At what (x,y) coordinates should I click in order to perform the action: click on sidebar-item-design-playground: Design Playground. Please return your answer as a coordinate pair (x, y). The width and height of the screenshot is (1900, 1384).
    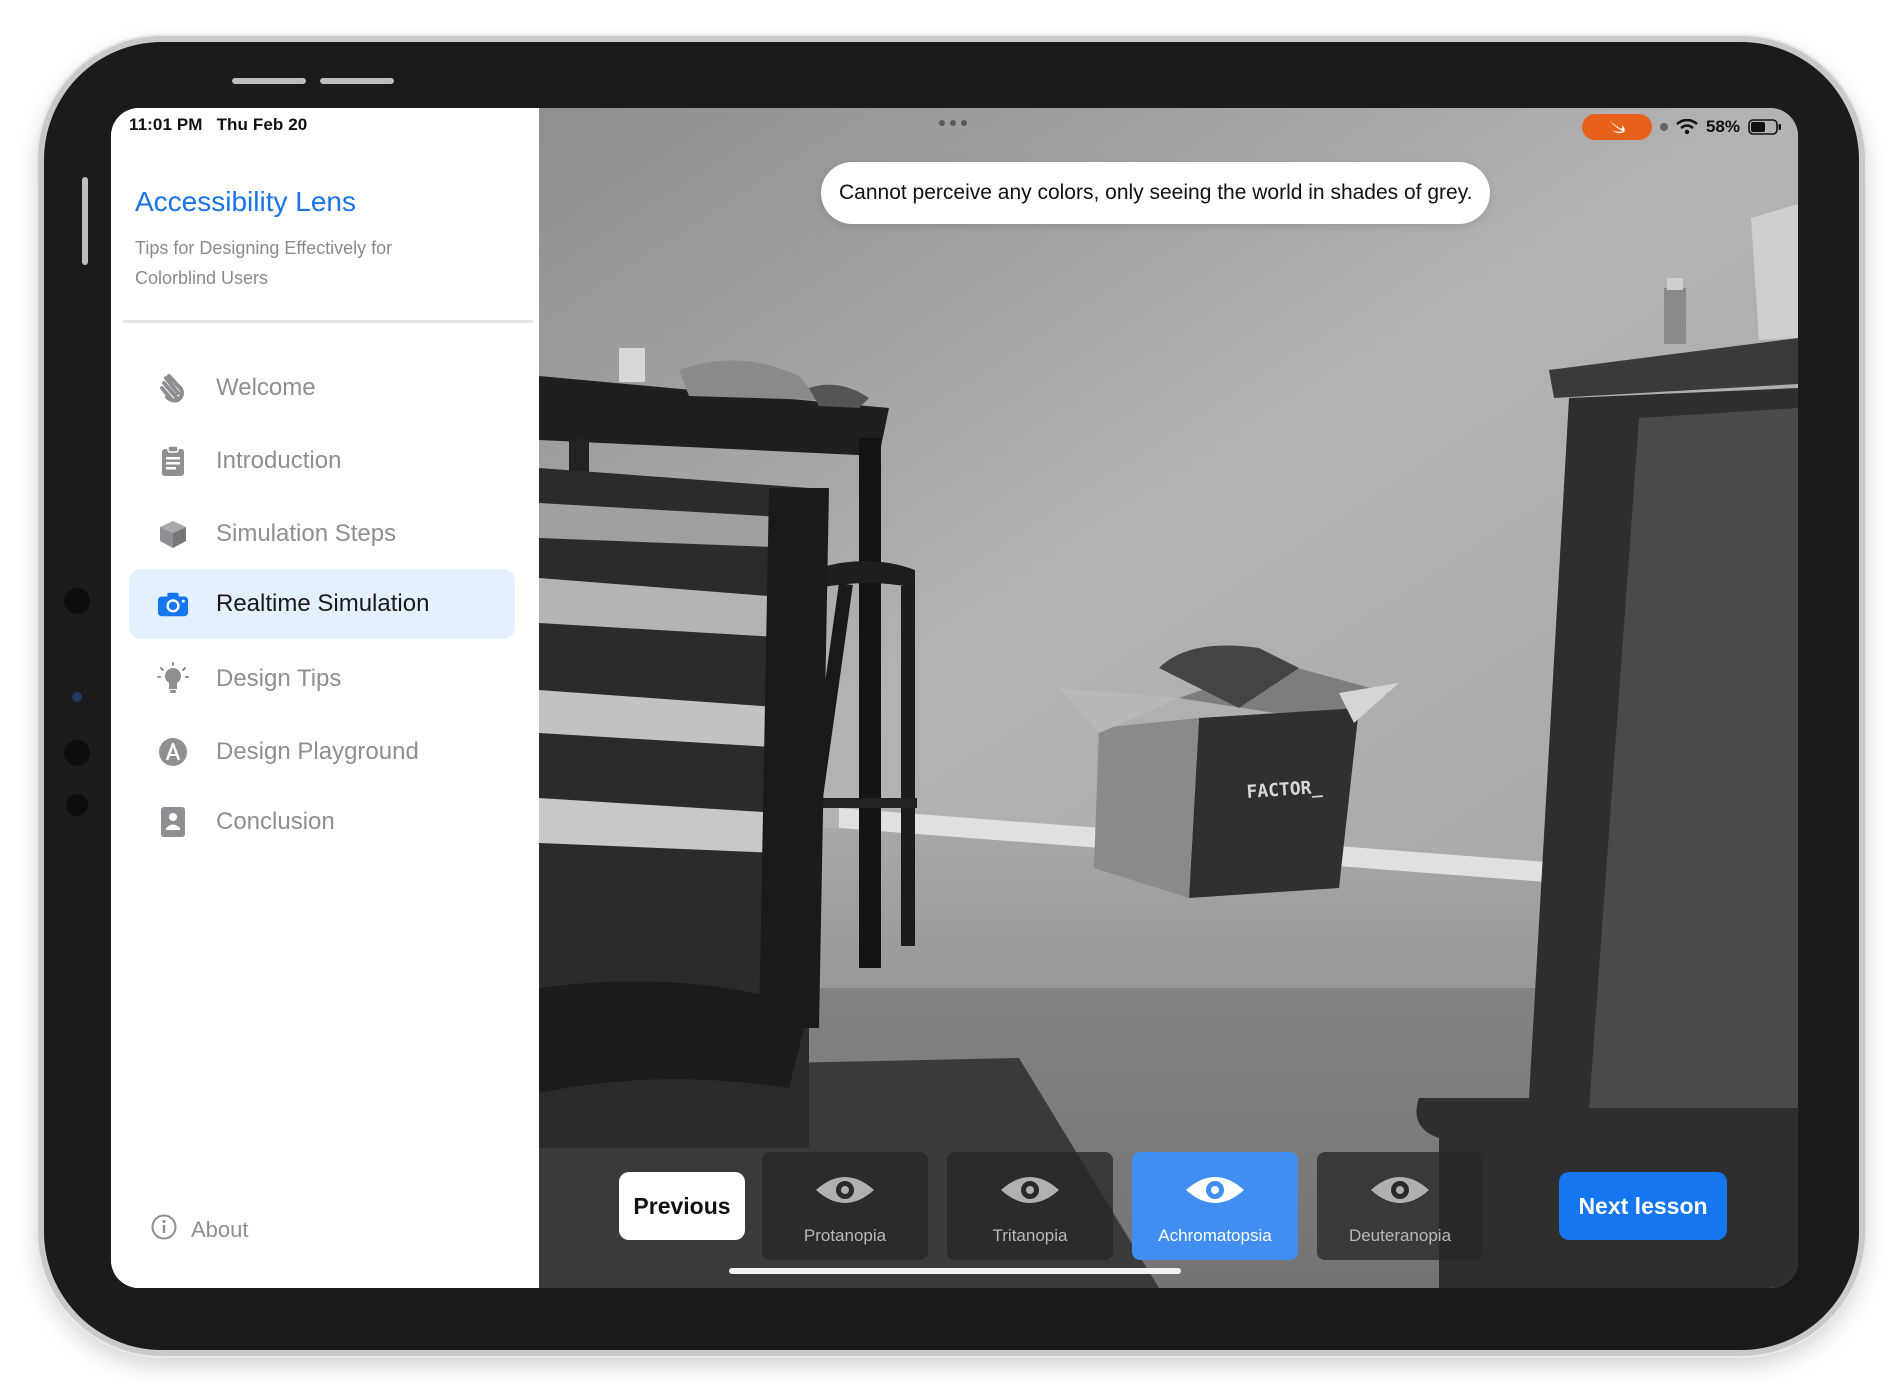
    Looking at the image, I should click on (322, 752).